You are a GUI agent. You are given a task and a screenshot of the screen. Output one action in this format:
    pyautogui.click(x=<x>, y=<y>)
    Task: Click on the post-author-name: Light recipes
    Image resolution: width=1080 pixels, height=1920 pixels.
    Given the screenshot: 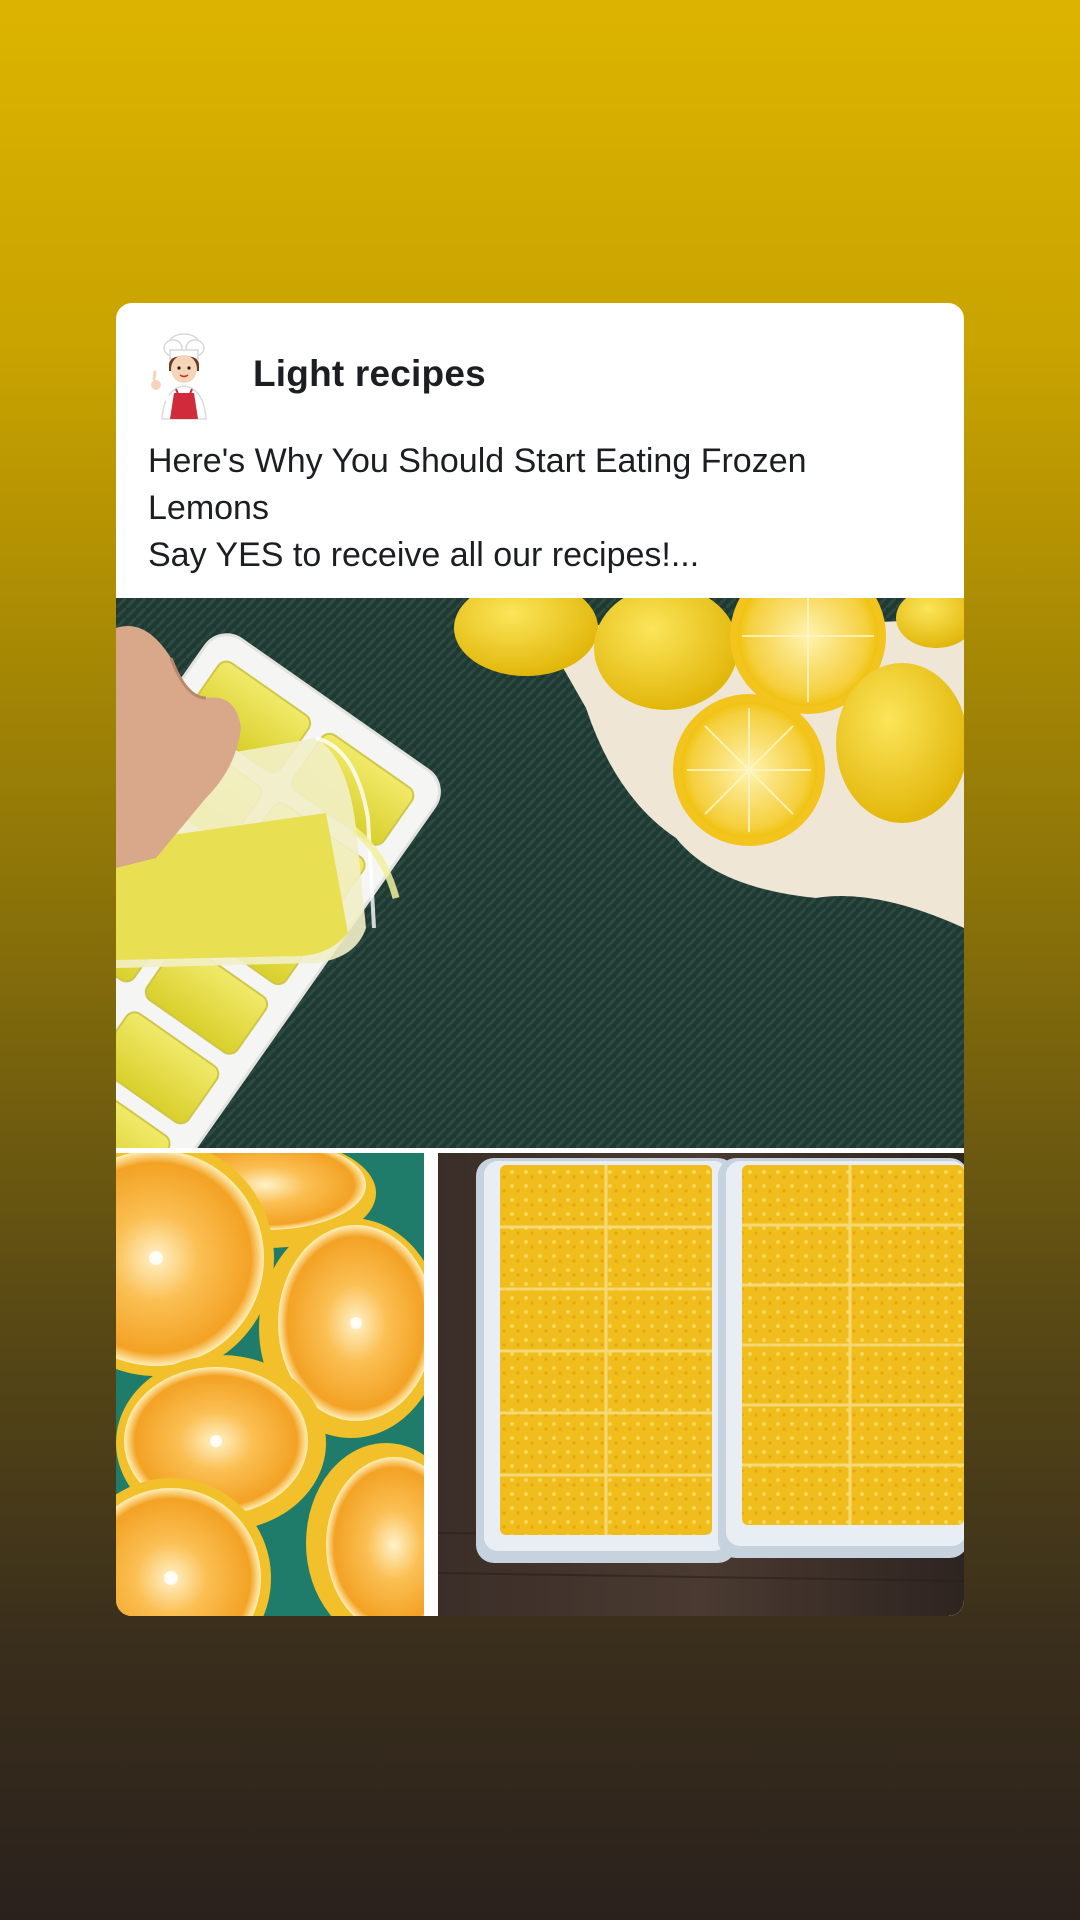 What is the action you would take?
    pyautogui.click(x=369, y=374)
    